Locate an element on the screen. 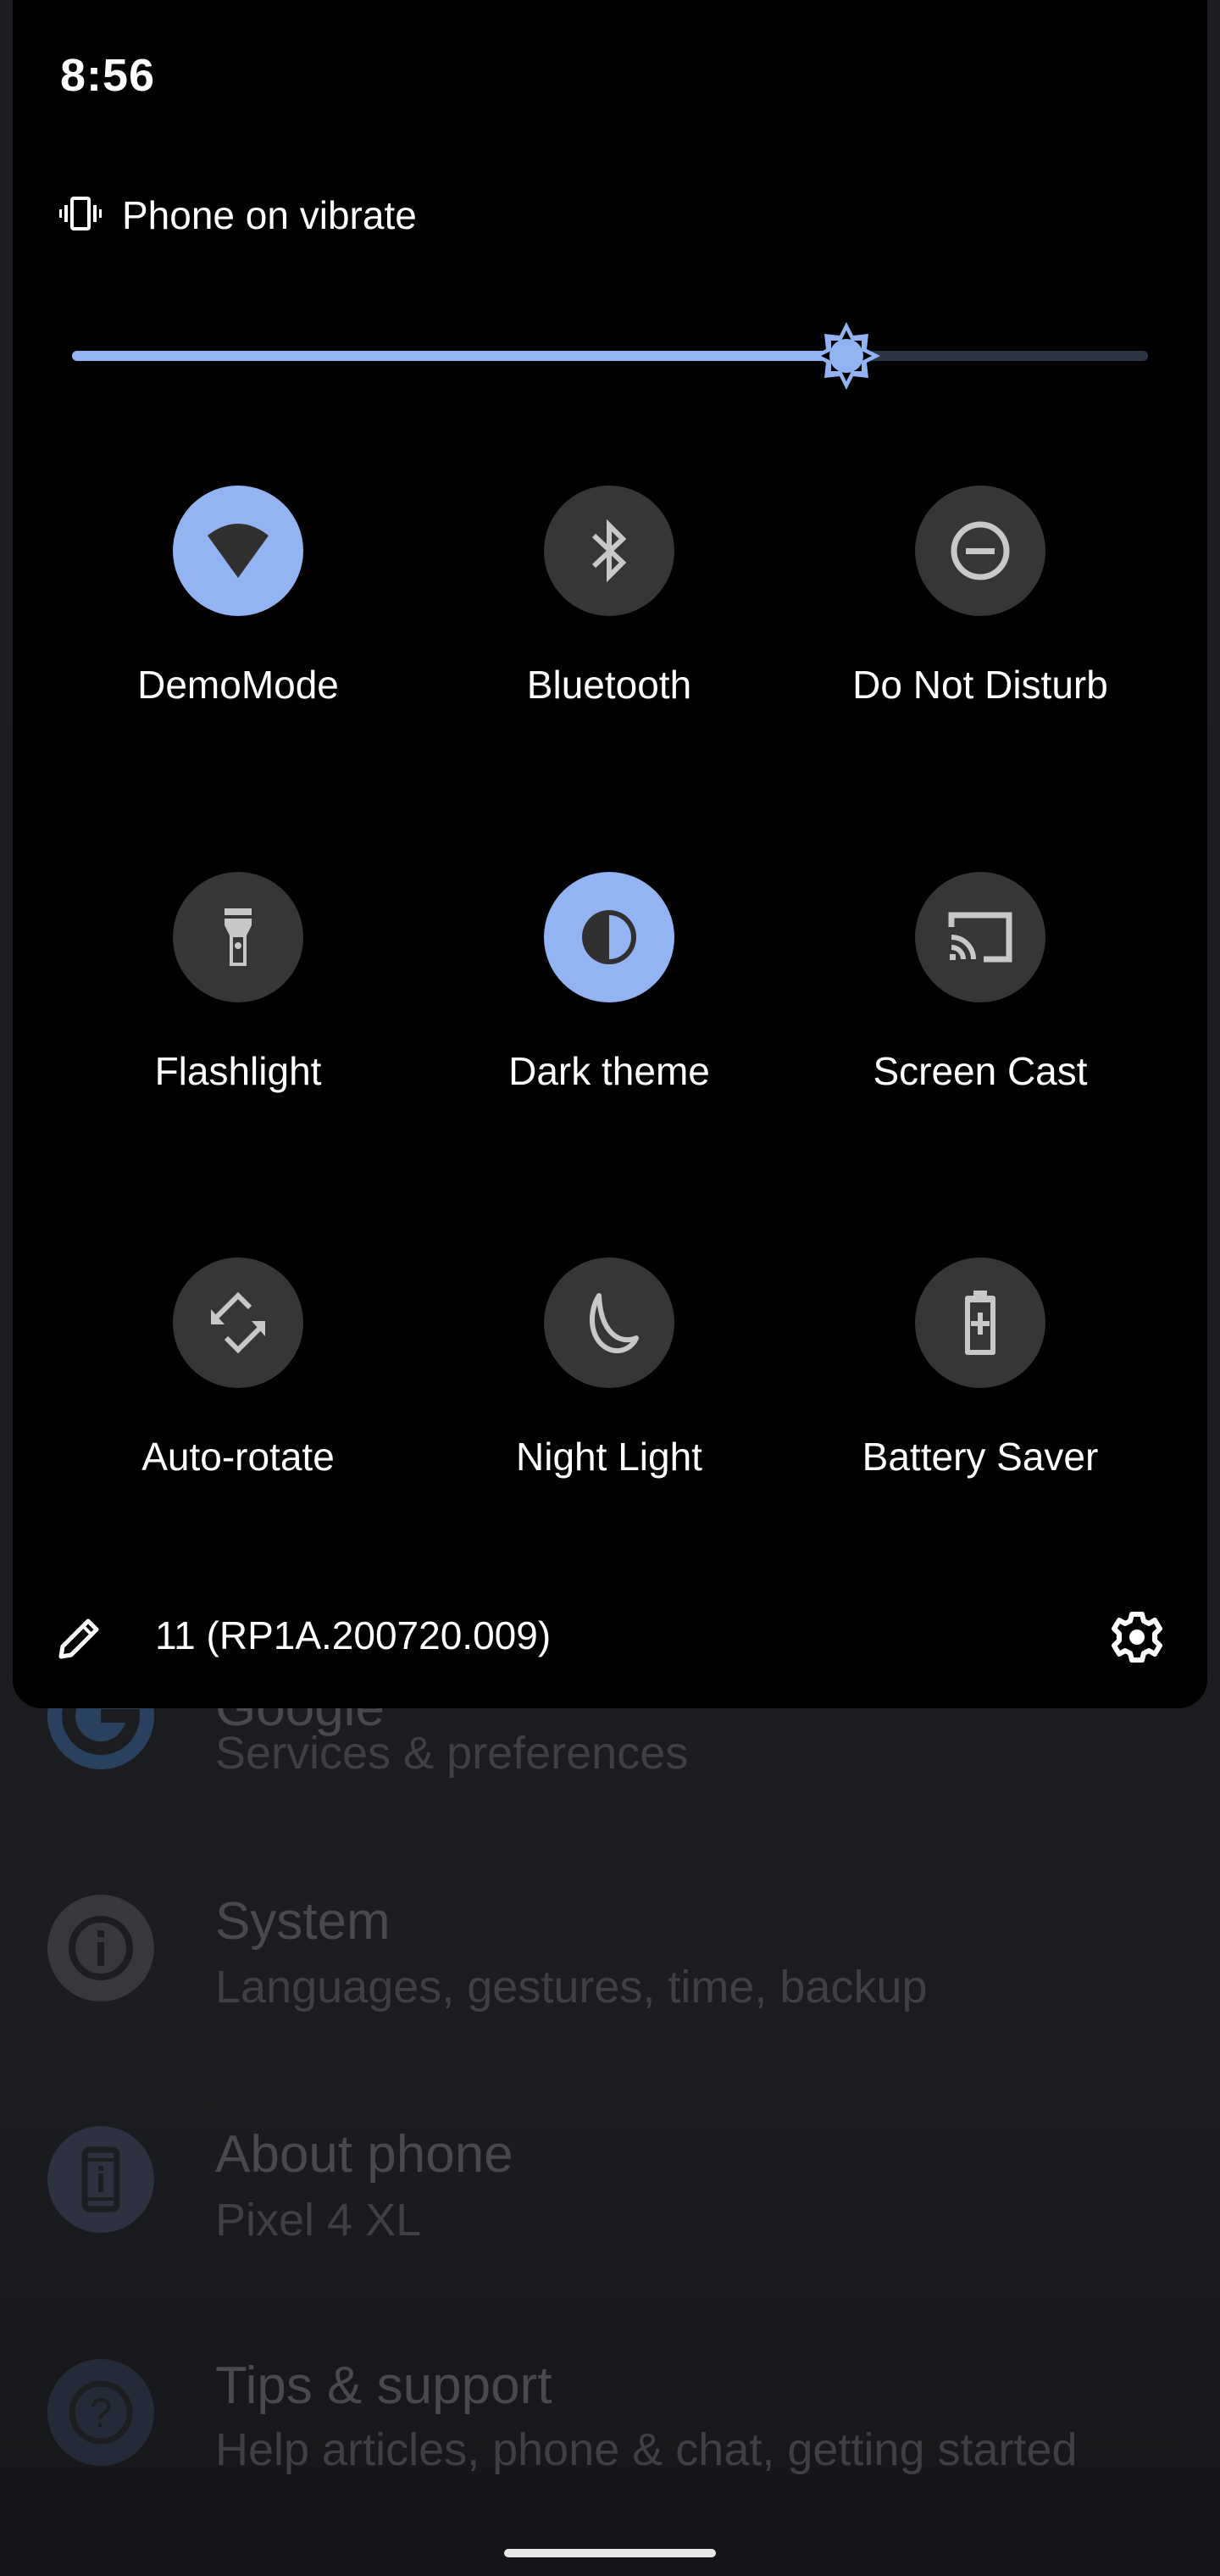 This screenshot has height=2576, width=1220. tile-label: Night Light is located at coordinates (609, 1457).